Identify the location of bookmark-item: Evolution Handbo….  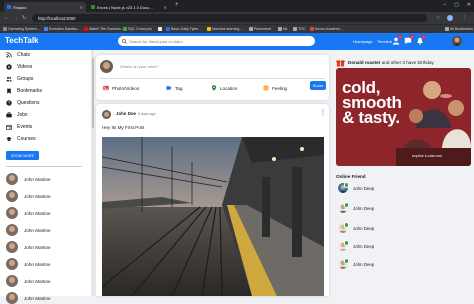
(62, 29).